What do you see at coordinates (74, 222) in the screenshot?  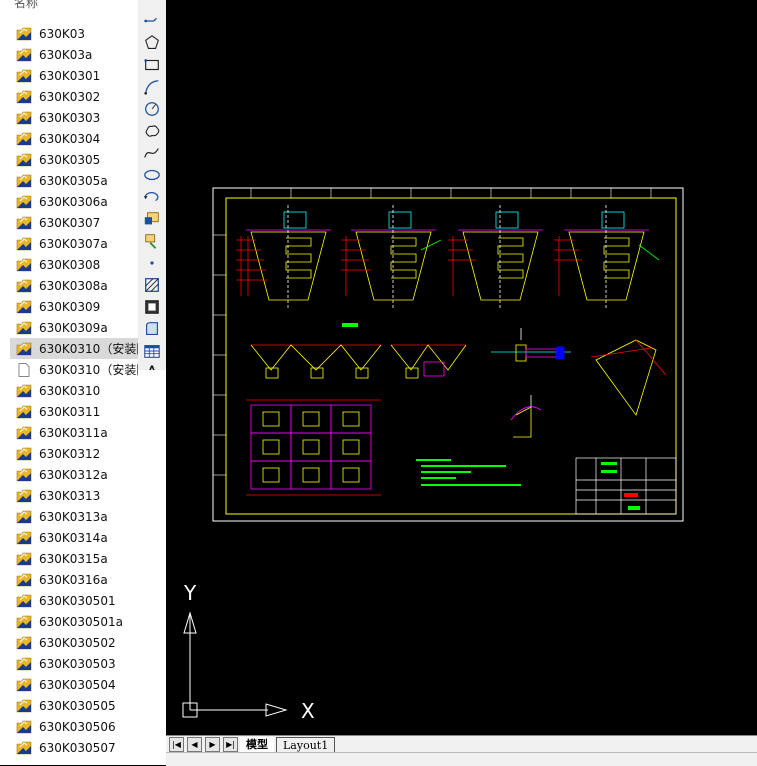 I see `file-item: 630K0307` at bounding box center [74, 222].